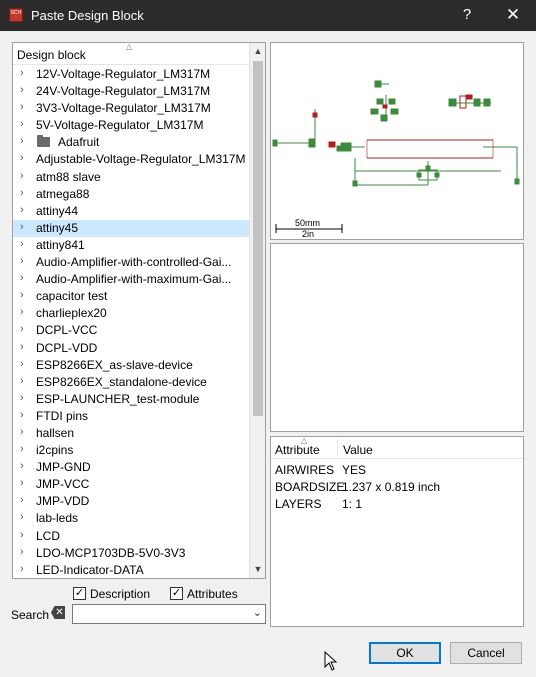 The image size is (536, 677). Describe the element at coordinates (60, 244) in the screenshot. I see `tree-item-label: attiny841` at that location.